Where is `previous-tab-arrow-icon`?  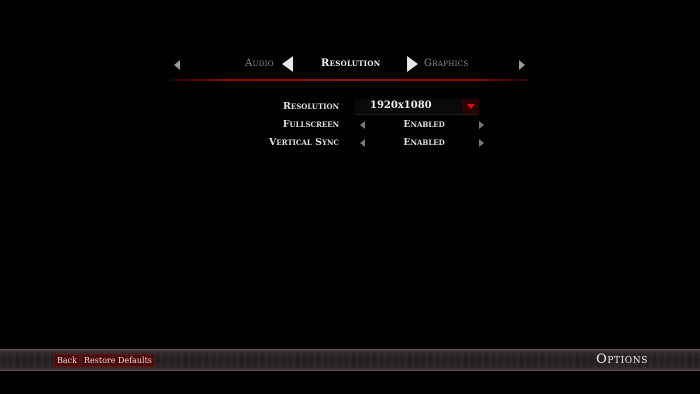 previous-tab-arrow-icon is located at coordinates (287, 64).